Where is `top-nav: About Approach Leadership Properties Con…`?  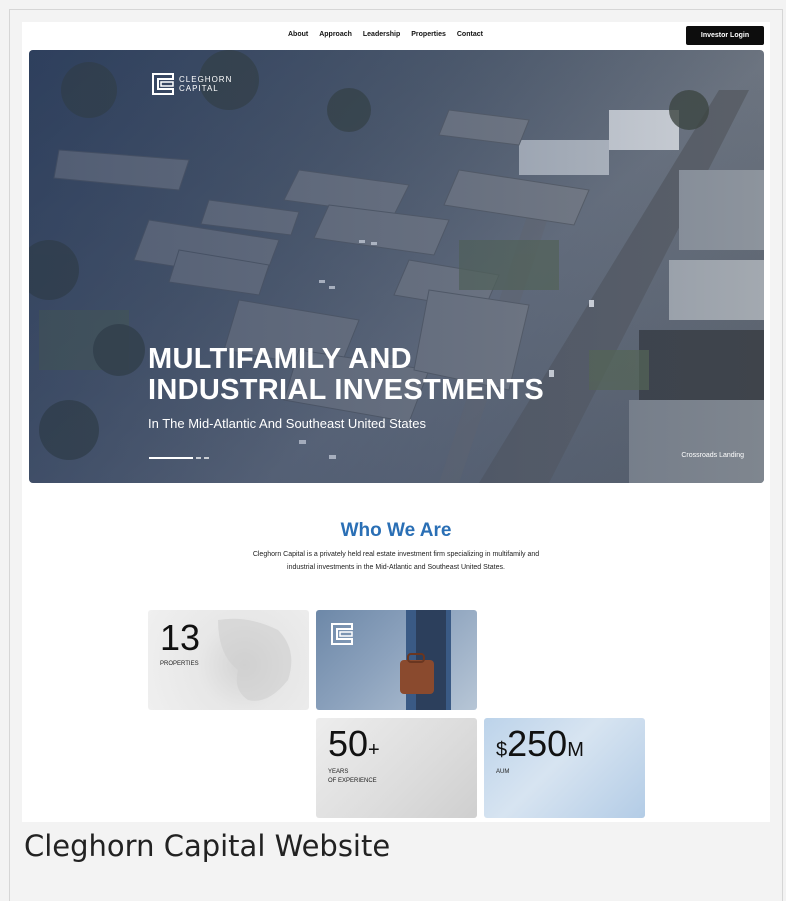 top-nav: About Approach Leadership Properties Con… is located at coordinates (396, 36).